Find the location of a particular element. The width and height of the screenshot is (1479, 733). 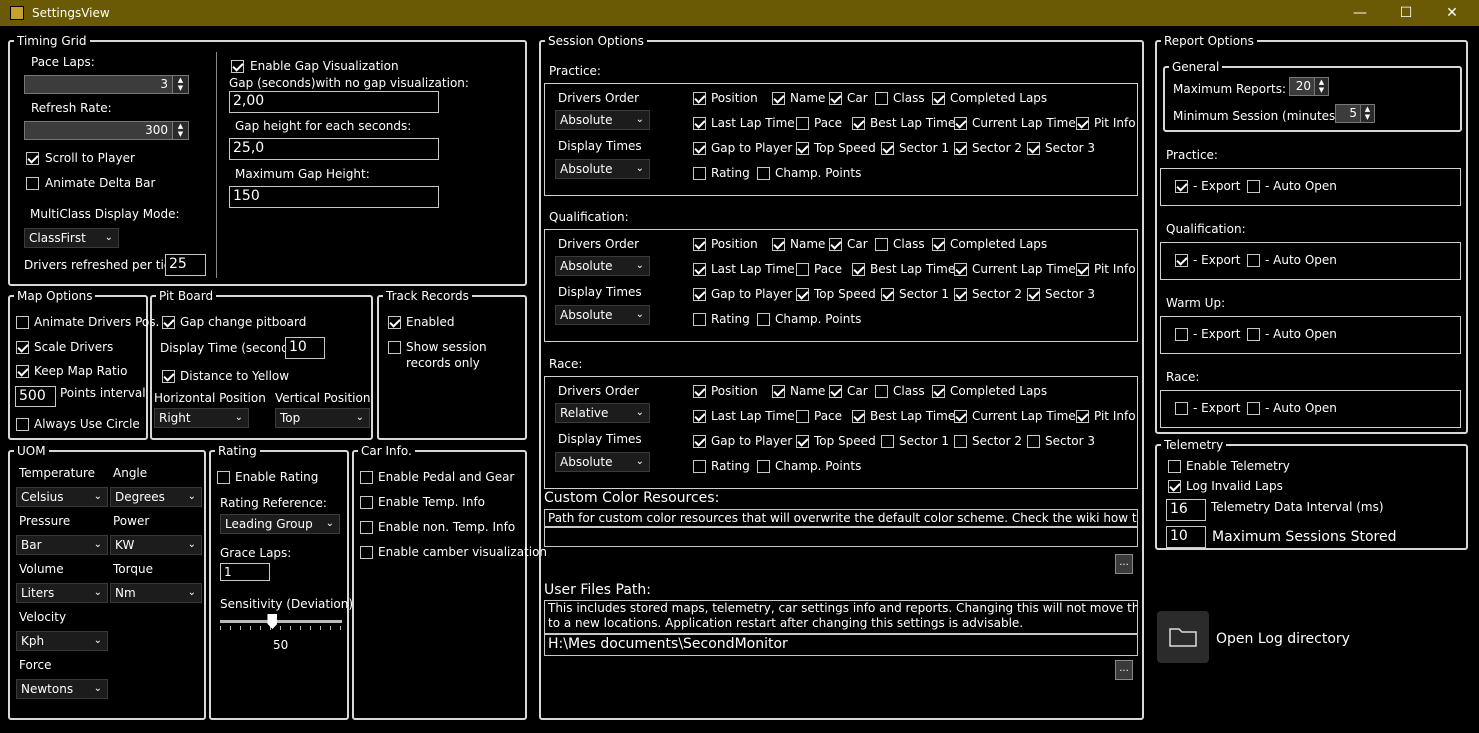

always-use-circle-checkbox is located at coordinates (22, 424).